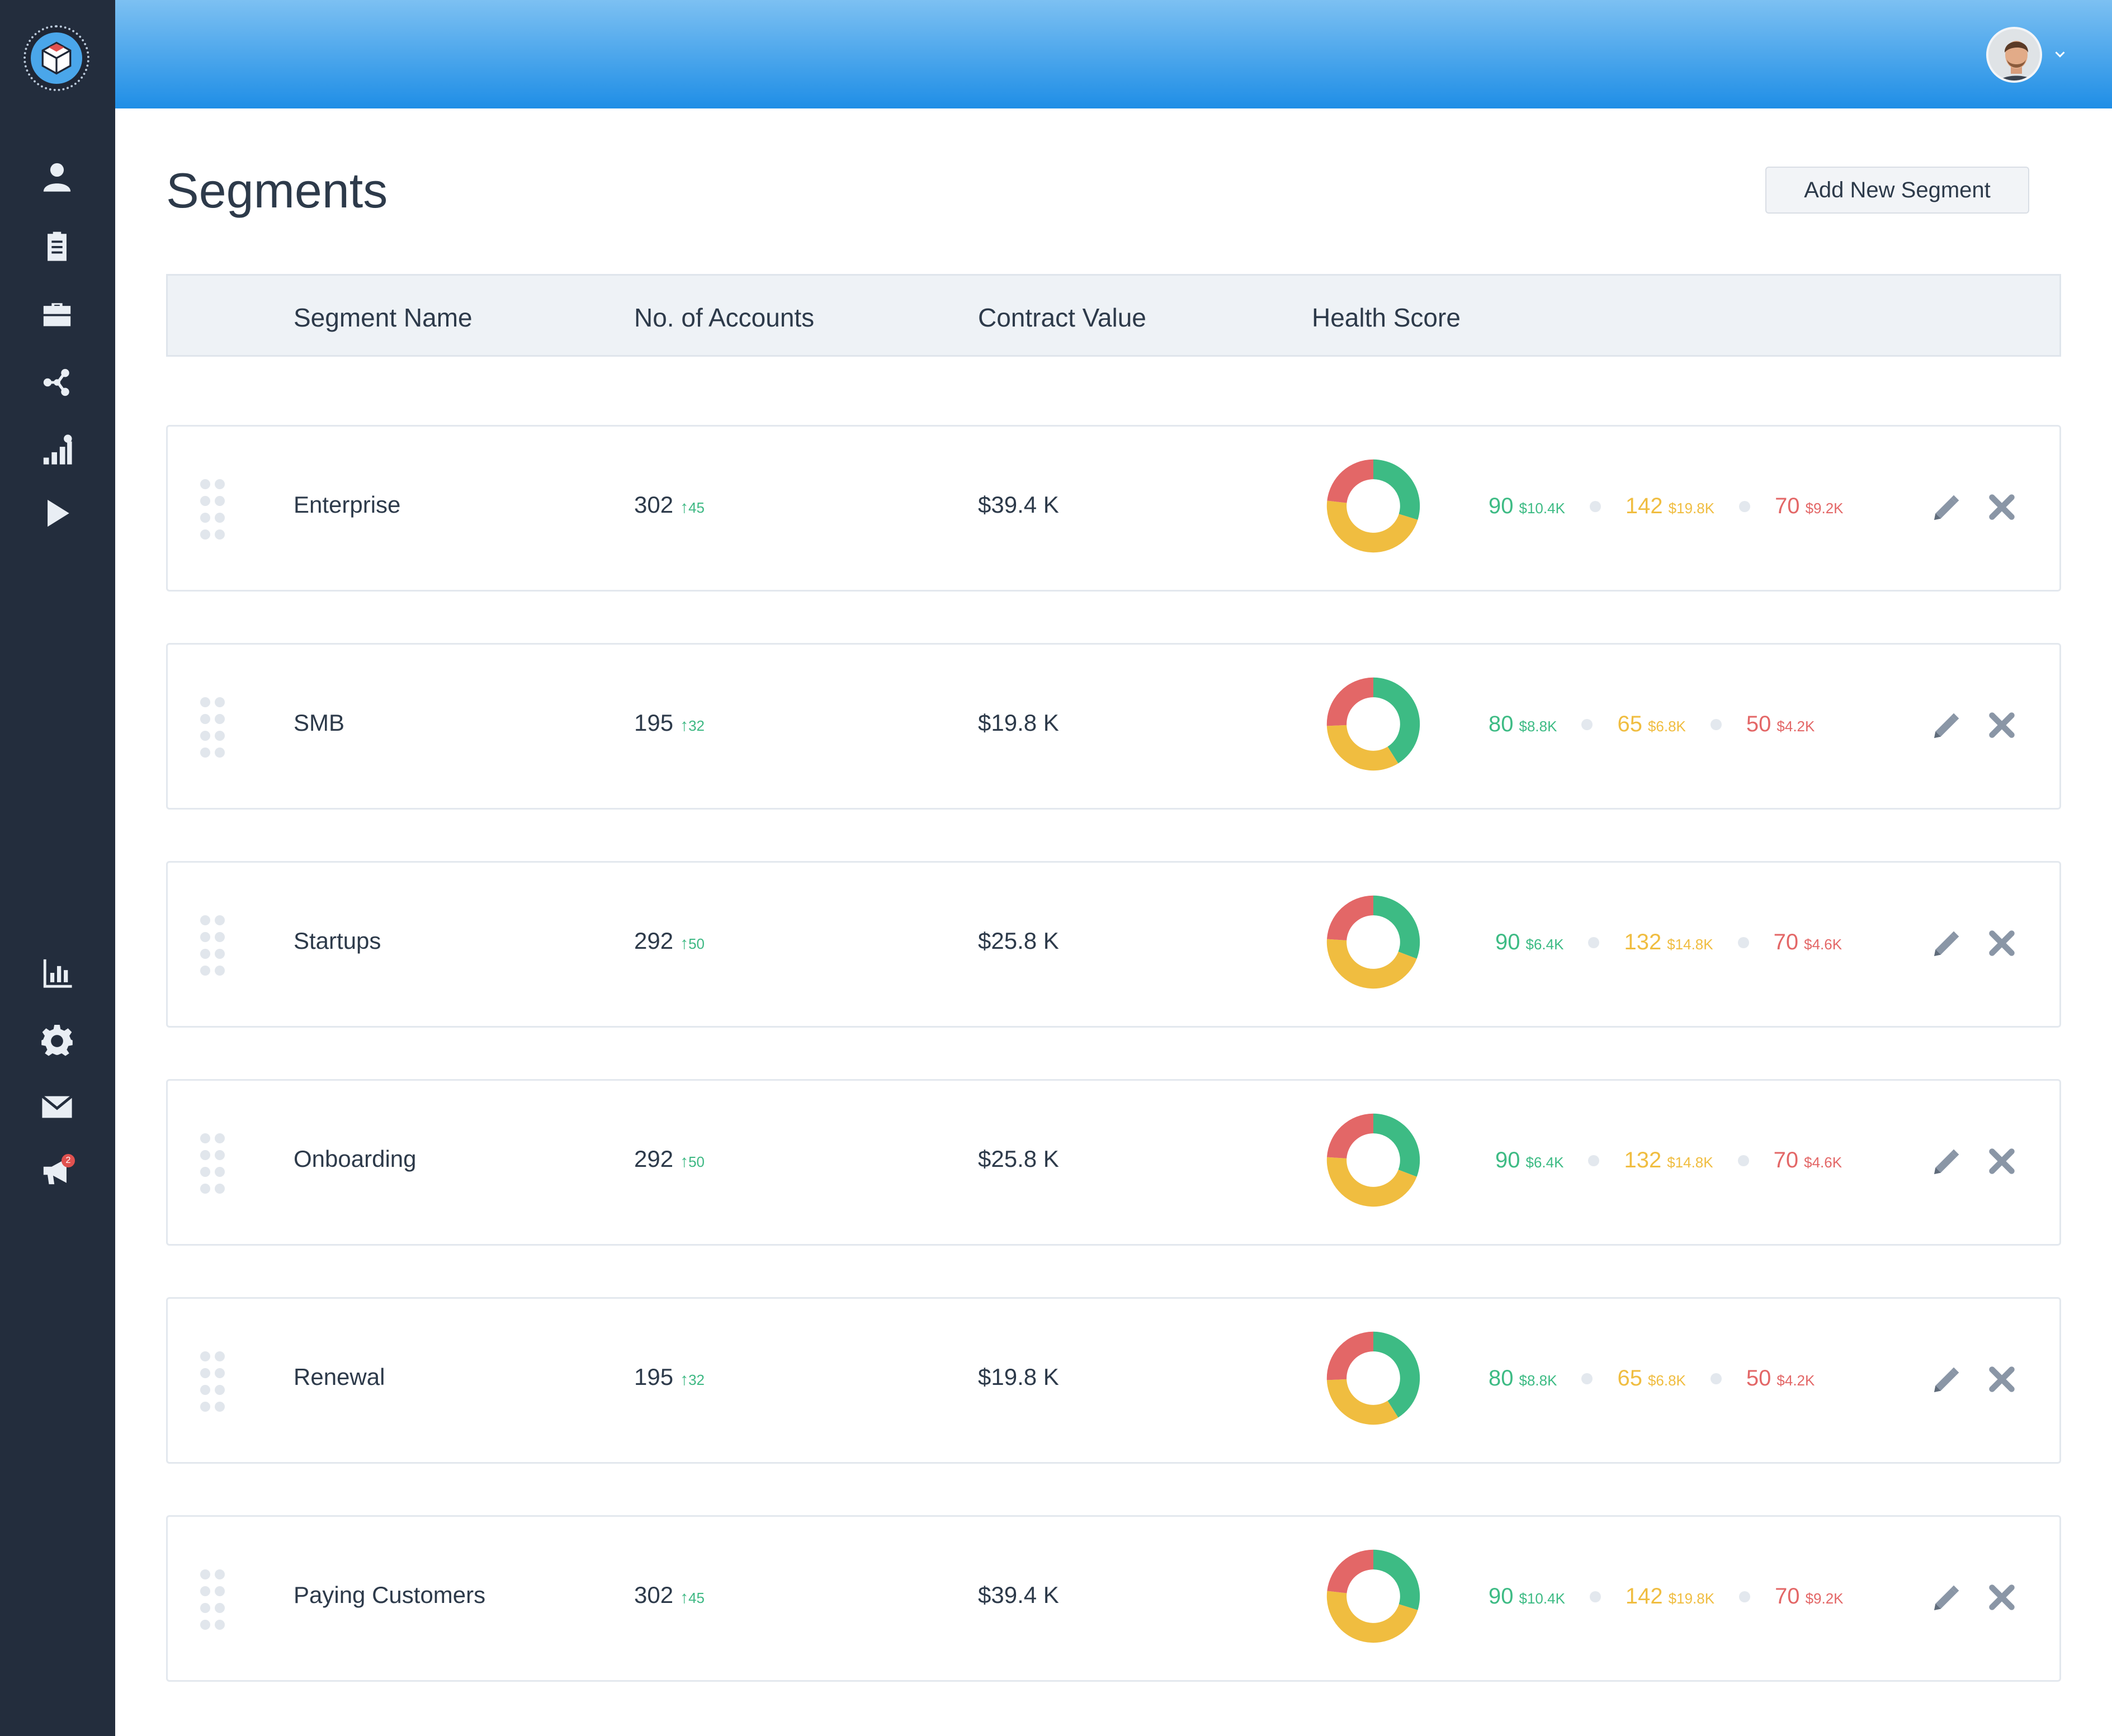  Describe the element at coordinates (384, 317) in the screenshot. I see `column-header: Segment Name` at that location.